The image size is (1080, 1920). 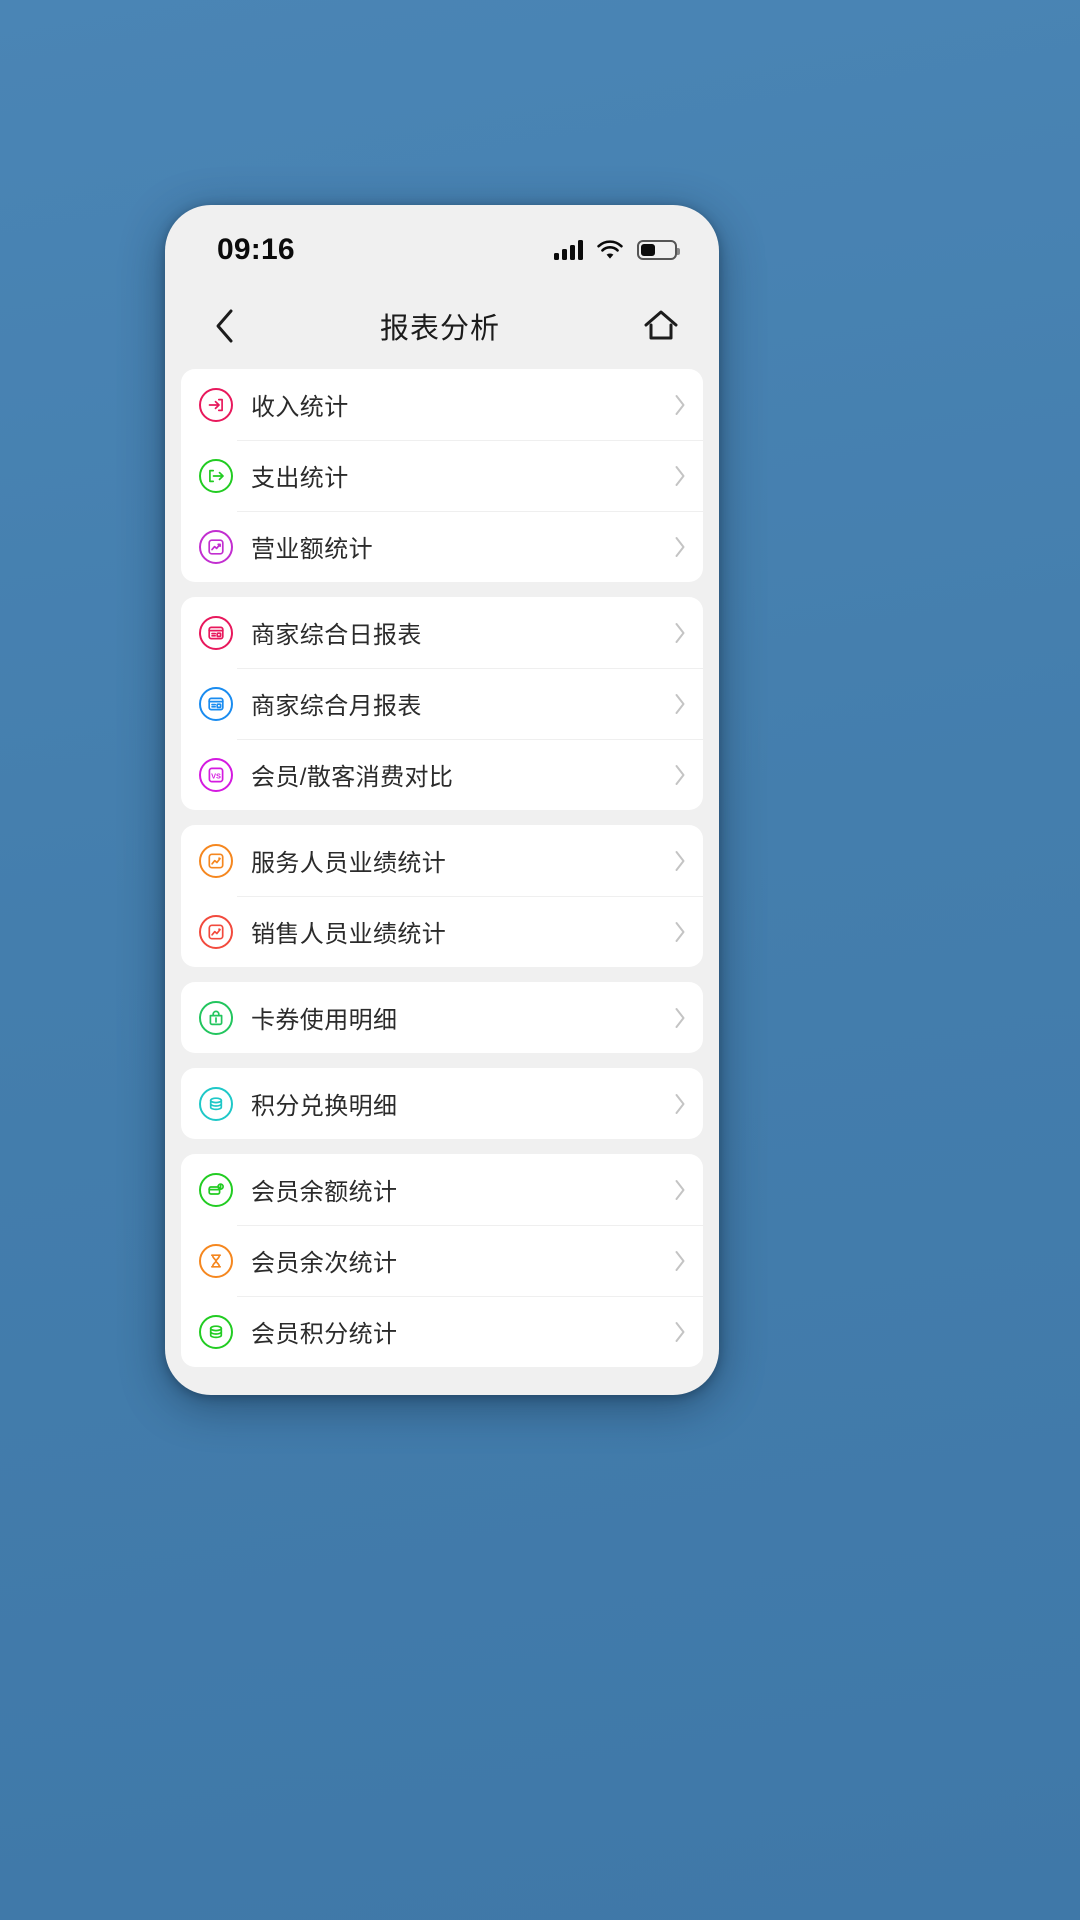 I want to click on monthly-report-icon, so click(x=216, y=703).